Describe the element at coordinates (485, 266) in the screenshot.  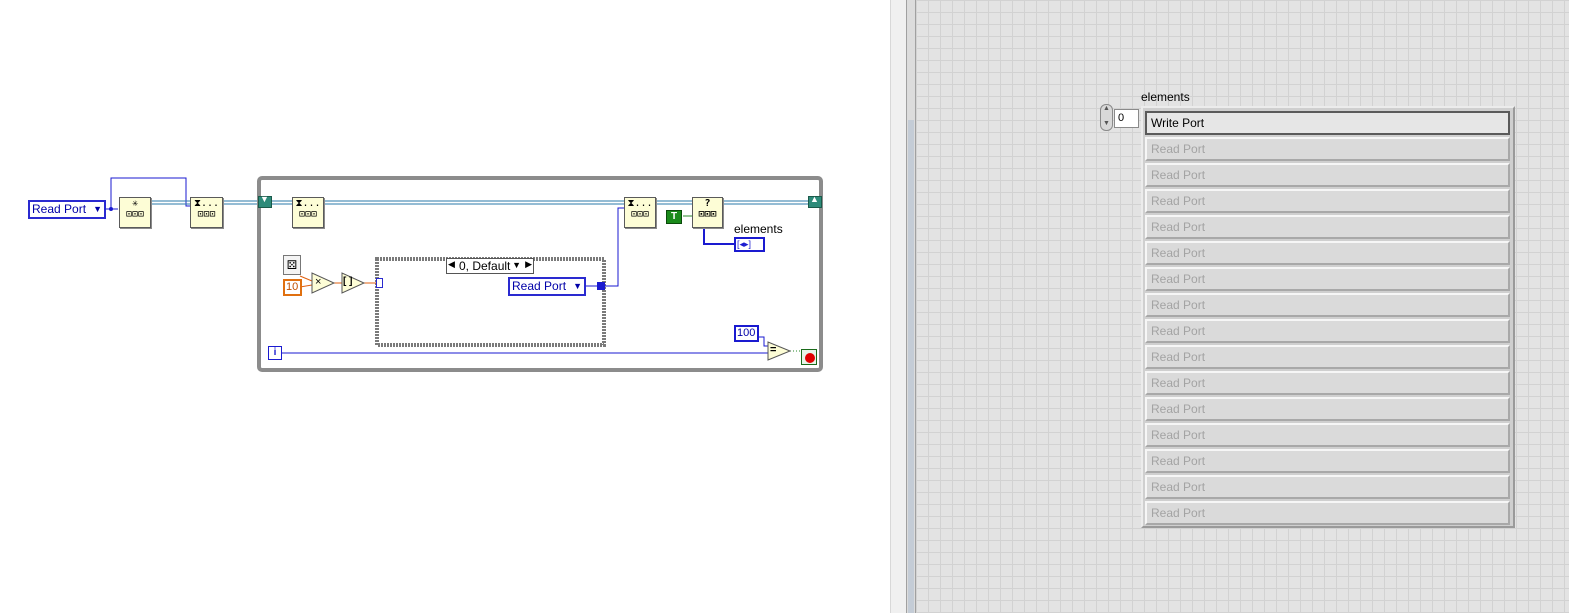
I see `case-selector-label: 0, Default` at that location.